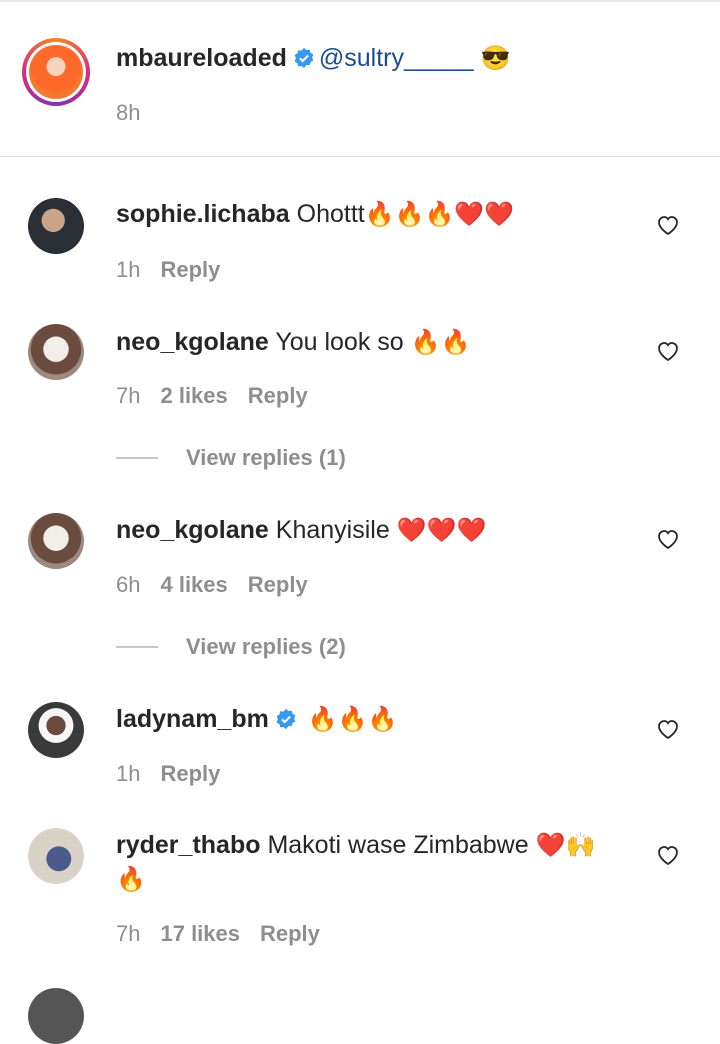  What do you see at coordinates (200, 933) in the screenshot?
I see `comment-likes: 17 likes` at bounding box center [200, 933].